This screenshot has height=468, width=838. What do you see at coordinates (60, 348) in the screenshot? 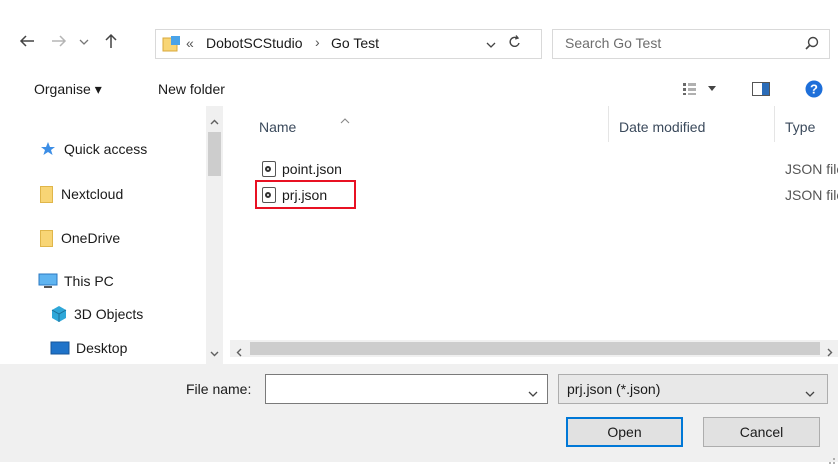
I see `desktop-icon` at bounding box center [60, 348].